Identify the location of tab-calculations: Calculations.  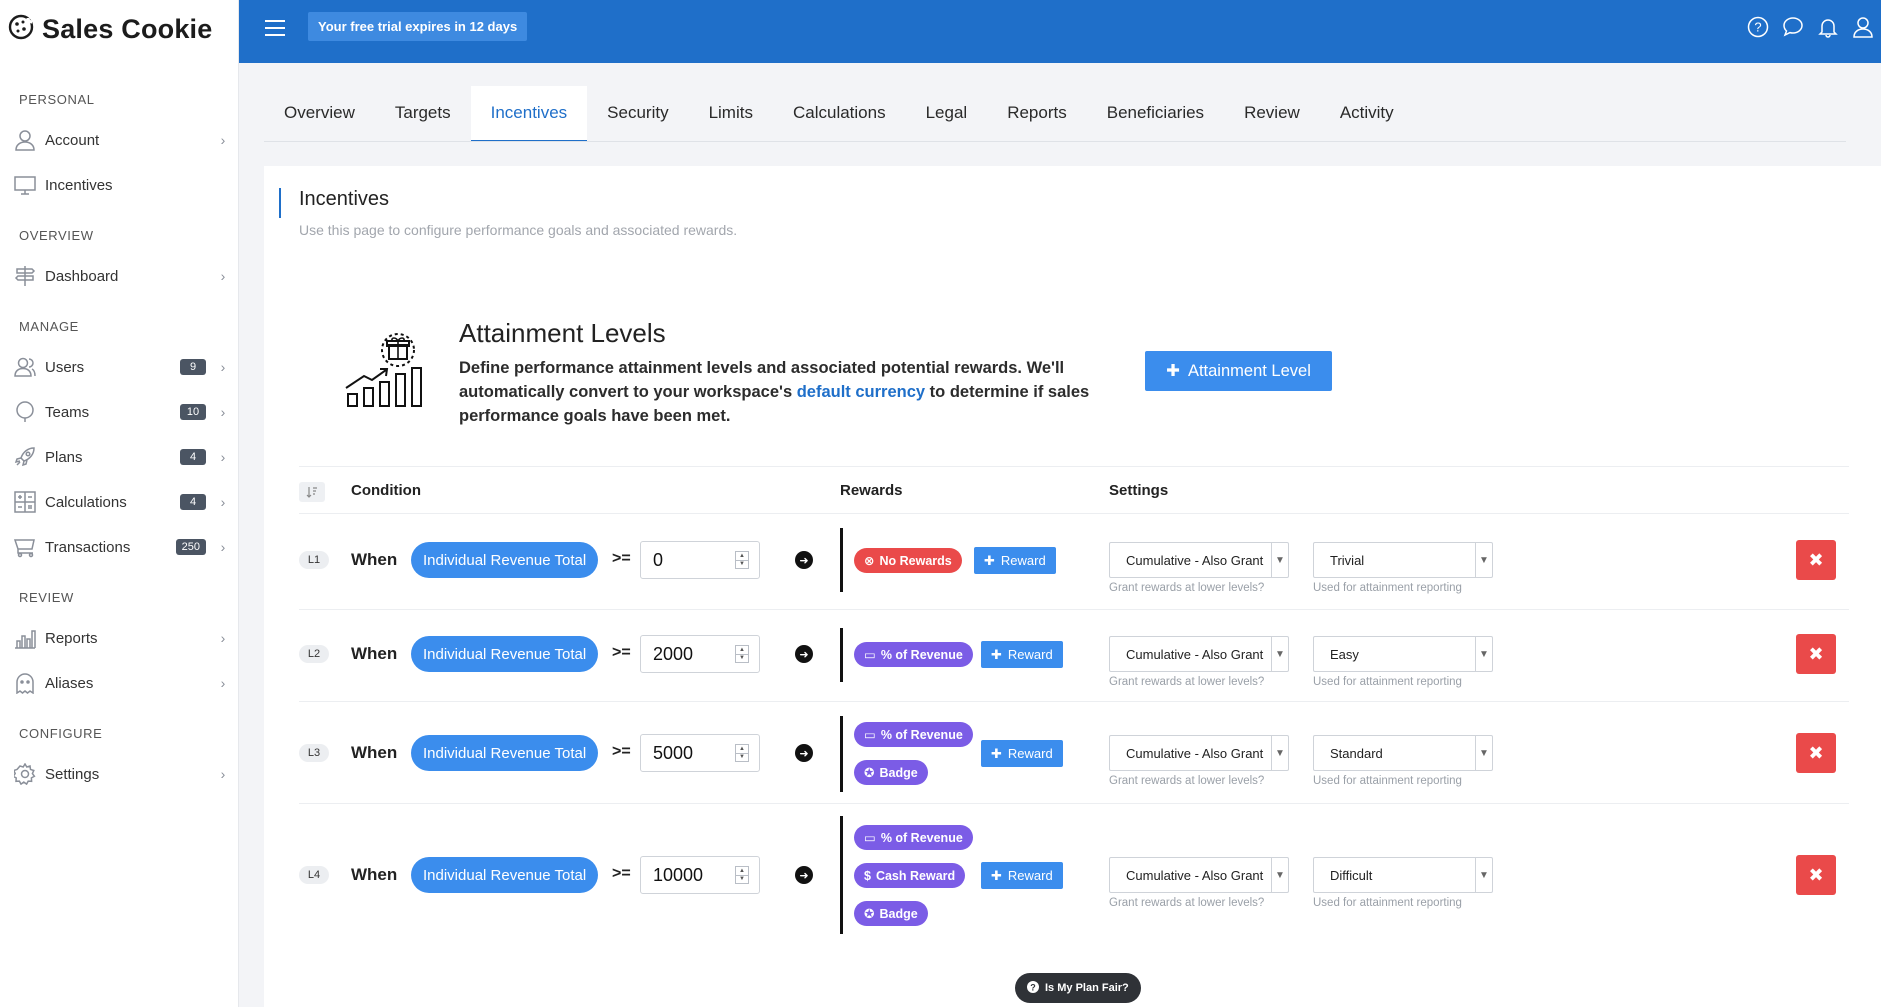
(839, 114).